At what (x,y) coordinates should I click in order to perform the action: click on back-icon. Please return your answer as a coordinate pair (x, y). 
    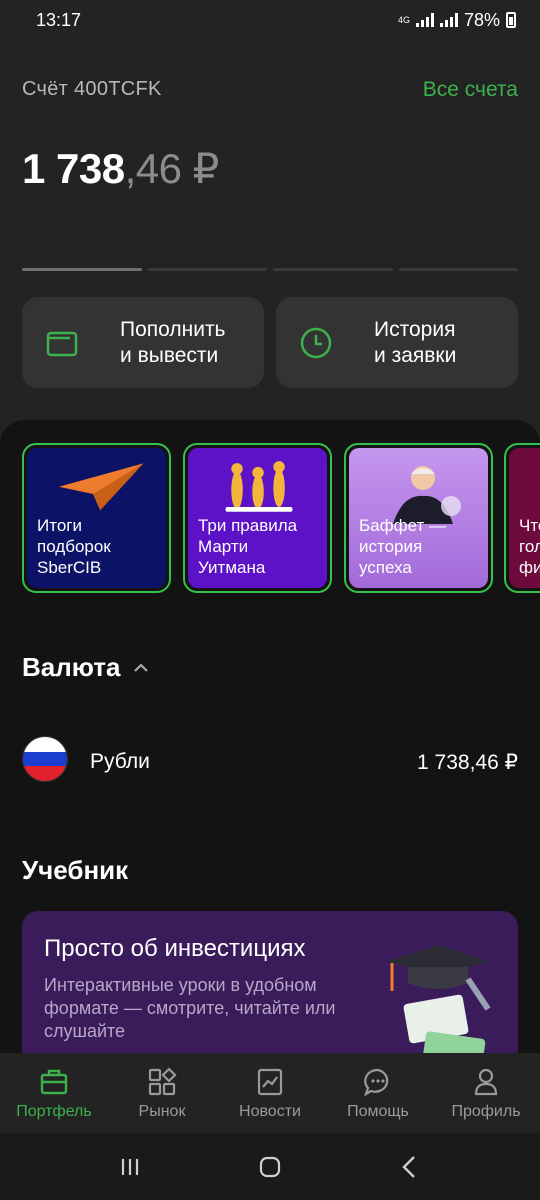
    Looking at the image, I should click on (410, 1167).